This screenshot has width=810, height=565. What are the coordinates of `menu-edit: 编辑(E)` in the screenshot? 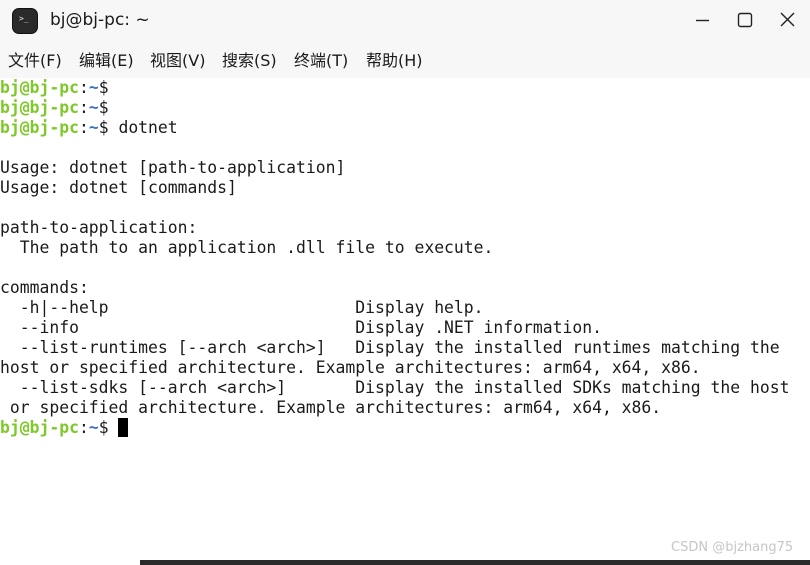 It's located at (106, 61).